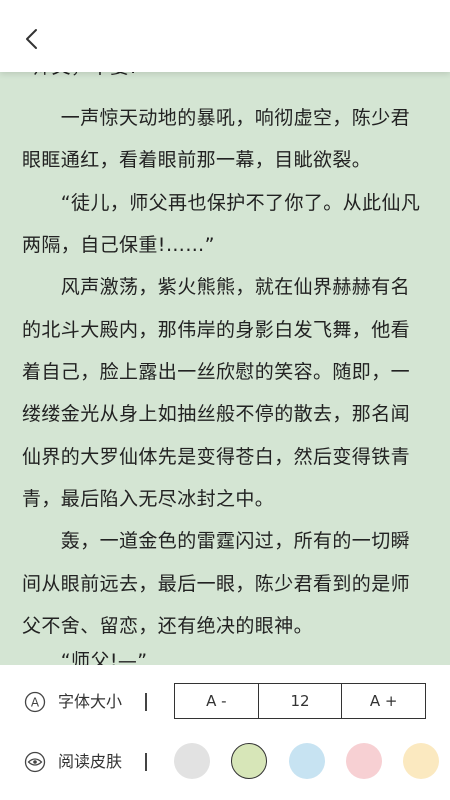 The image size is (450, 800). I want to click on text-line: 的北斗大殿内，那伟岸的身影白发飞舞，他看, so click(216, 330).